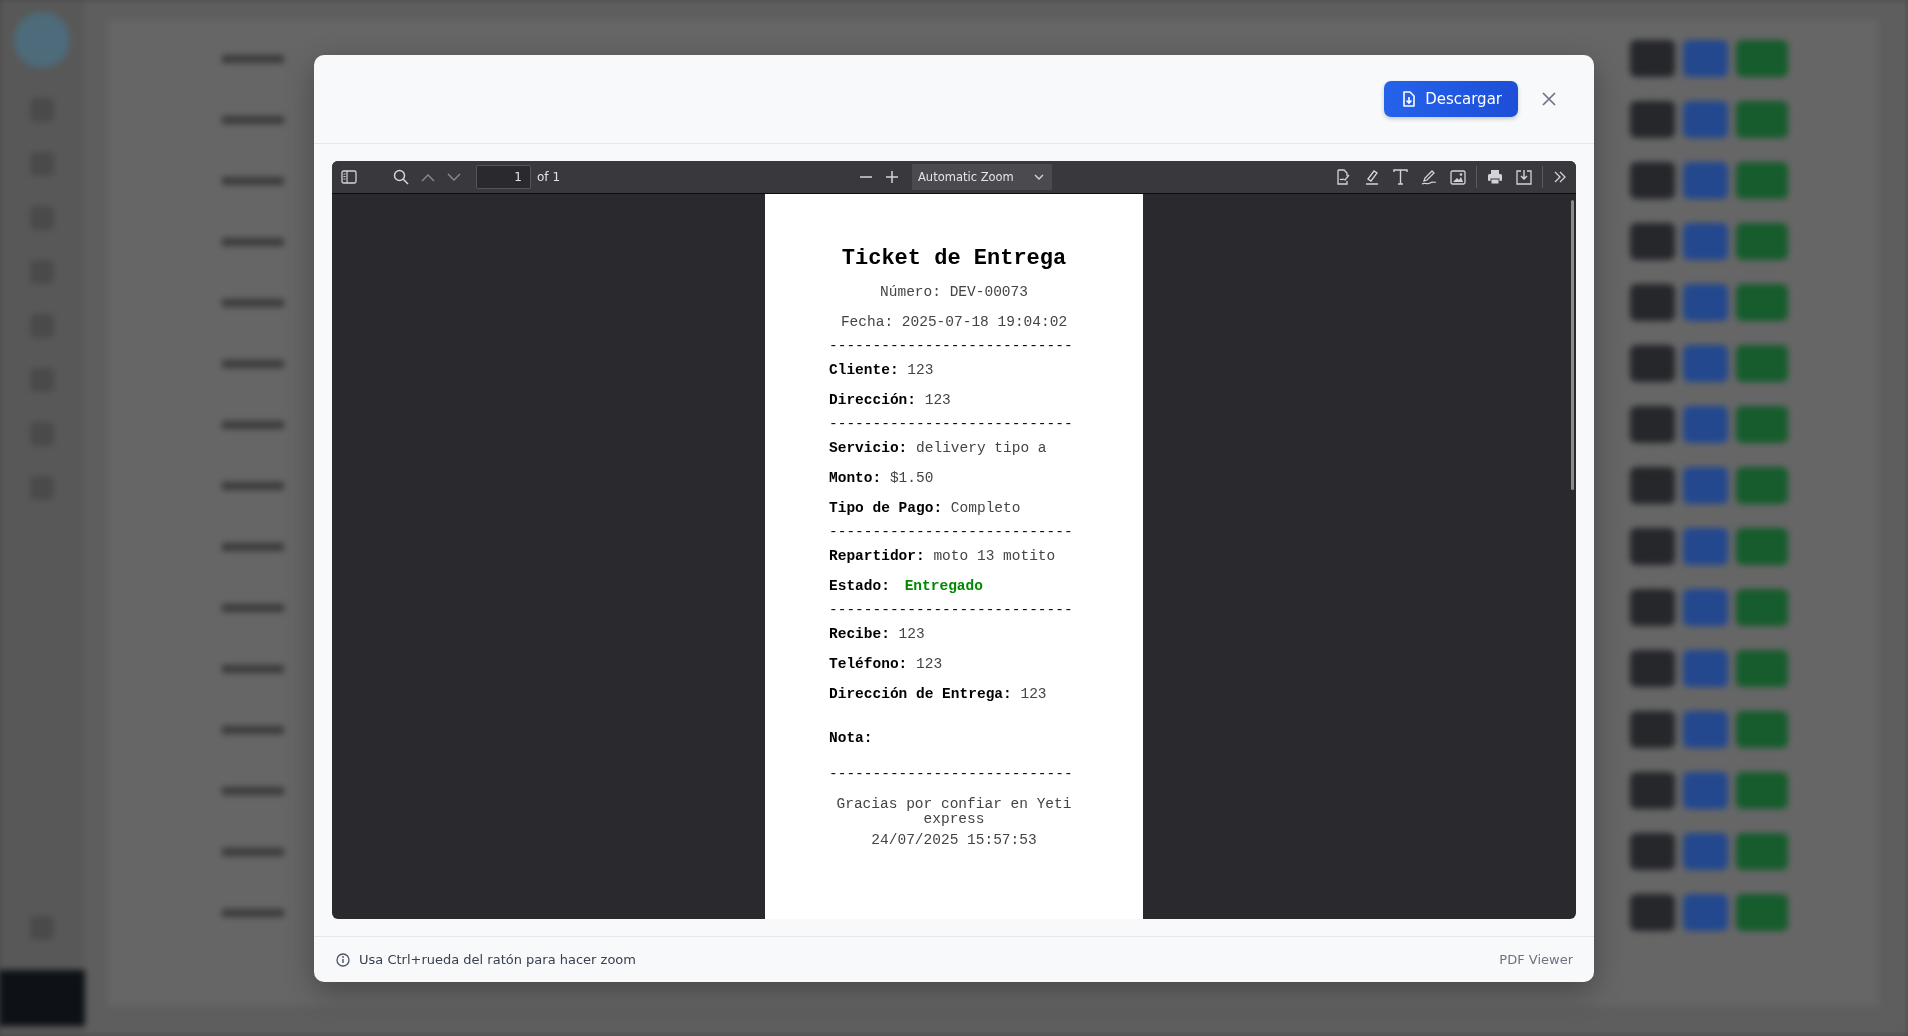 This screenshot has height=1036, width=1908. I want to click on ticket-field: Servicio: delivery tipo a, so click(938, 448).